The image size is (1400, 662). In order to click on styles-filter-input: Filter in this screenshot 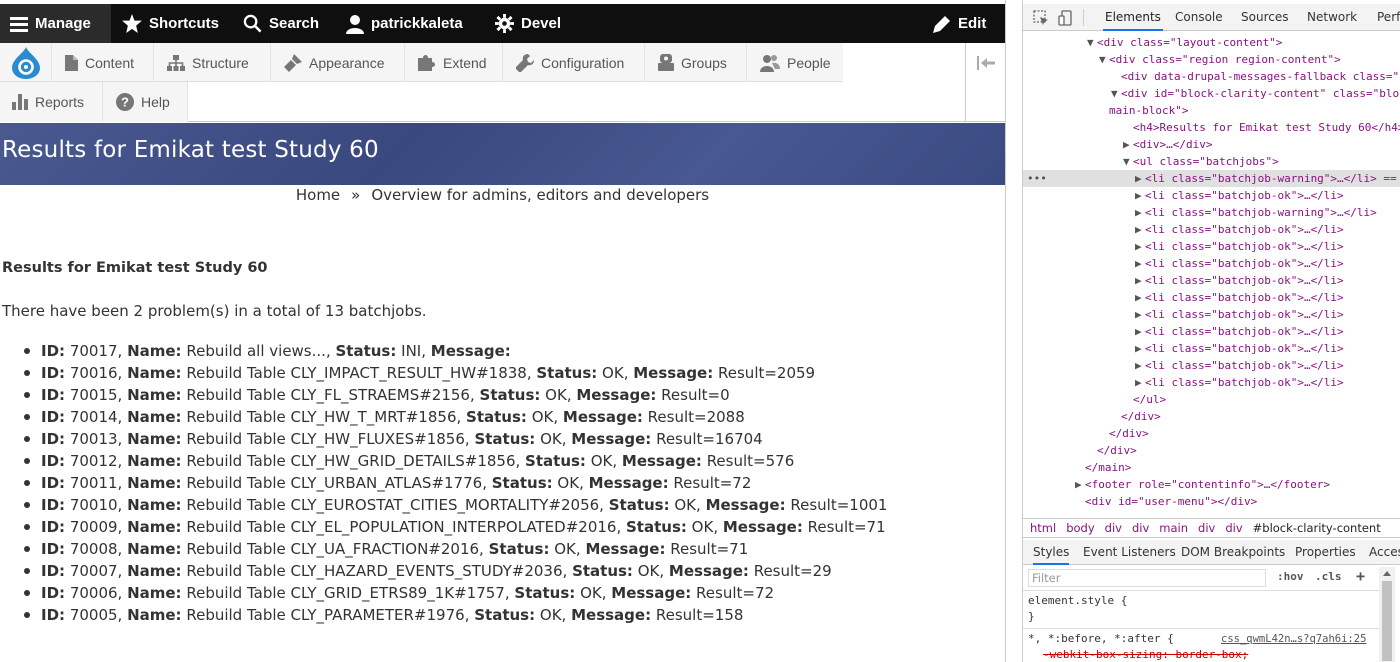, I will do `click(1147, 578)`.